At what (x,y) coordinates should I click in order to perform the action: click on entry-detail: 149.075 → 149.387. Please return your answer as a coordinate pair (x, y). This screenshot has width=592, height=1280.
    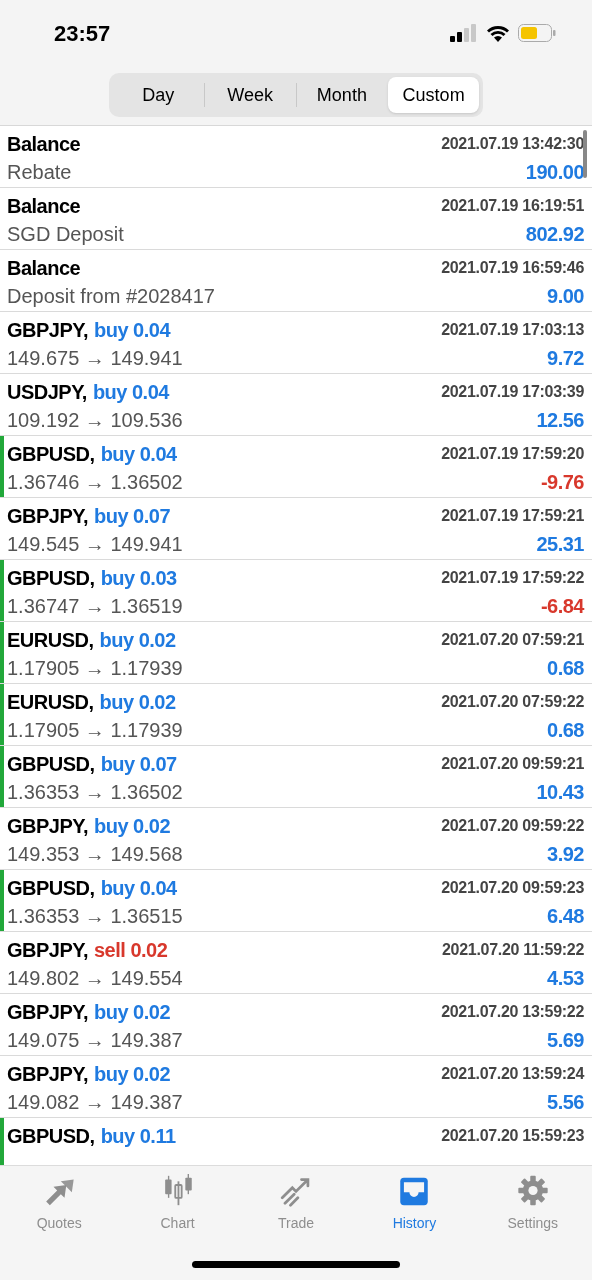
    Looking at the image, I should click on (95, 1040).